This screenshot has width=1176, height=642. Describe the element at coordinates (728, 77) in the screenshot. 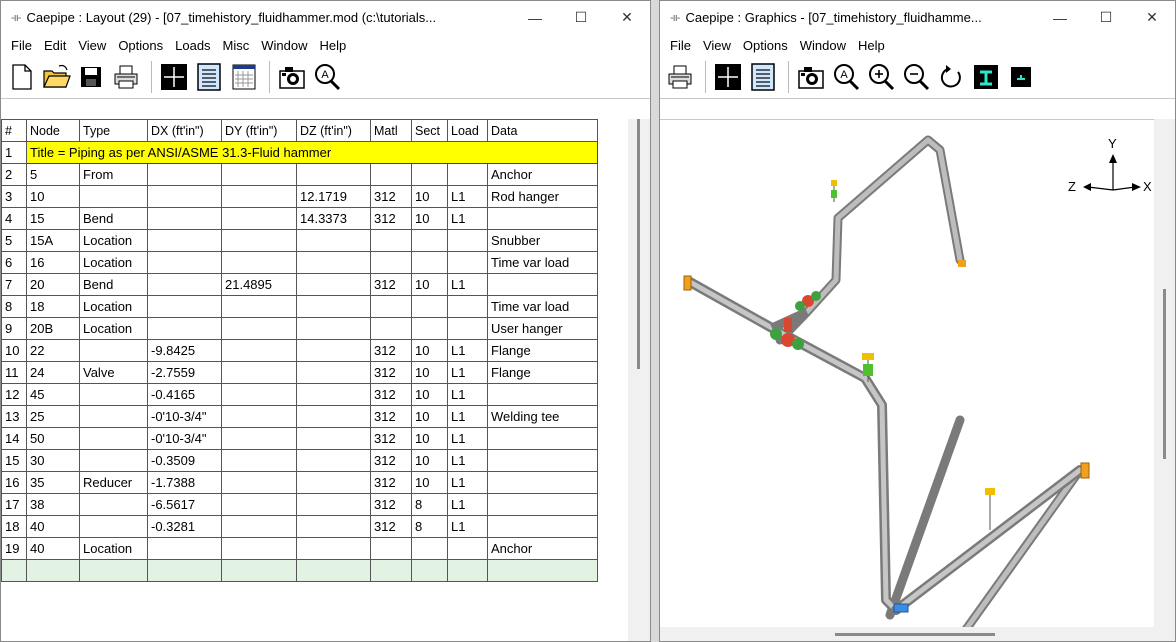

I see `crosshair-icon` at that location.